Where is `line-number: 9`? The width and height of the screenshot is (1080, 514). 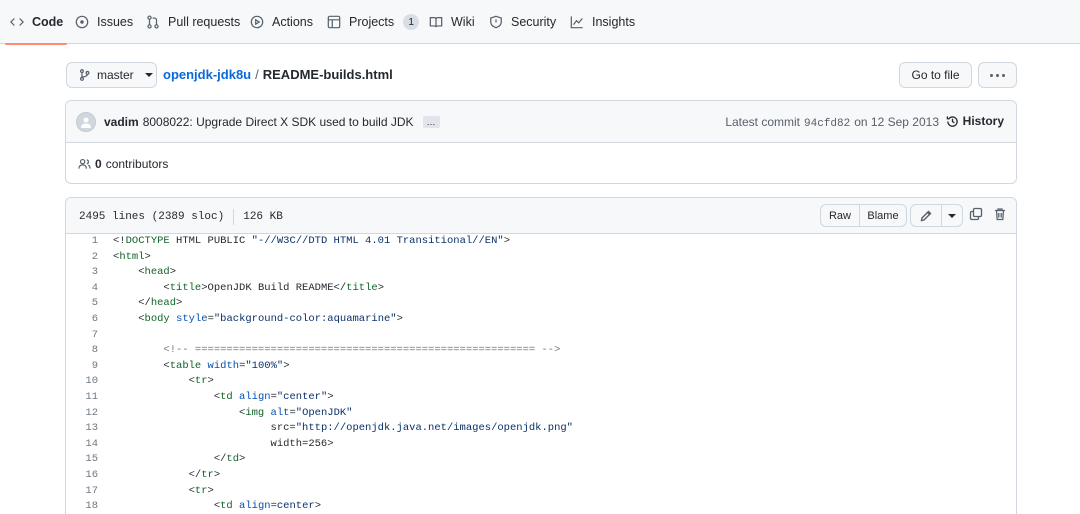 line-number: 9 is located at coordinates (82, 367).